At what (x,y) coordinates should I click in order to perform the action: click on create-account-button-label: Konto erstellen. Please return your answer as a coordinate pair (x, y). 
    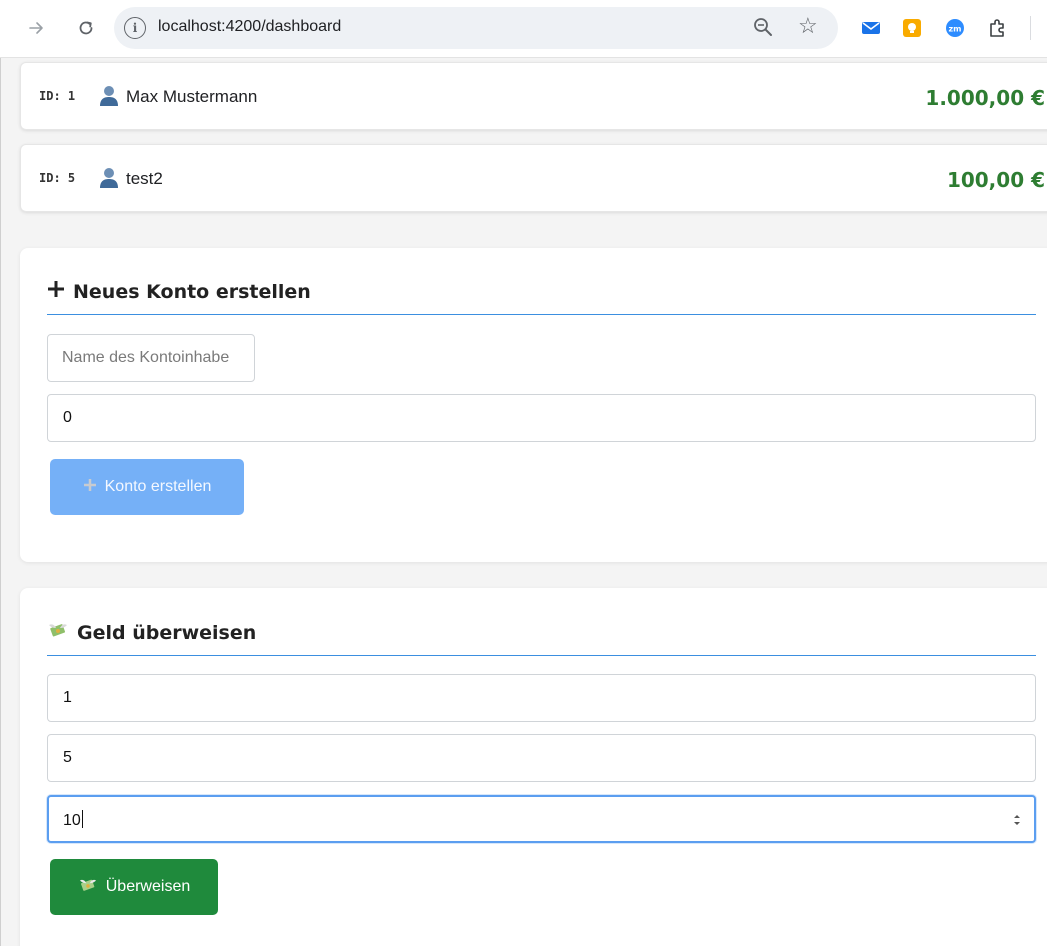
    Looking at the image, I should click on (158, 486).